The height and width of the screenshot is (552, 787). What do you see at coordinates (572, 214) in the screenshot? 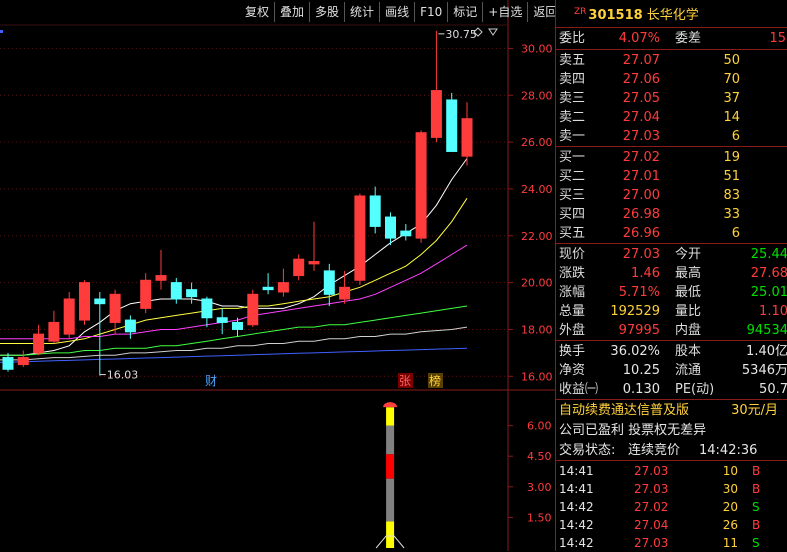
I see `bid-label: 买四` at bounding box center [572, 214].